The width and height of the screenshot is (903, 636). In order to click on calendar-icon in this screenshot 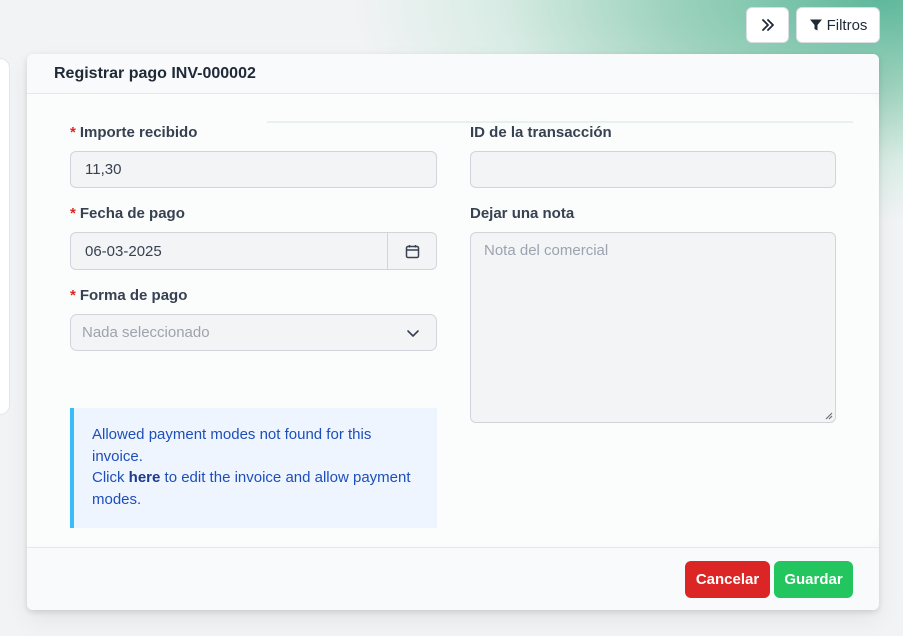, I will do `click(412, 251)`.